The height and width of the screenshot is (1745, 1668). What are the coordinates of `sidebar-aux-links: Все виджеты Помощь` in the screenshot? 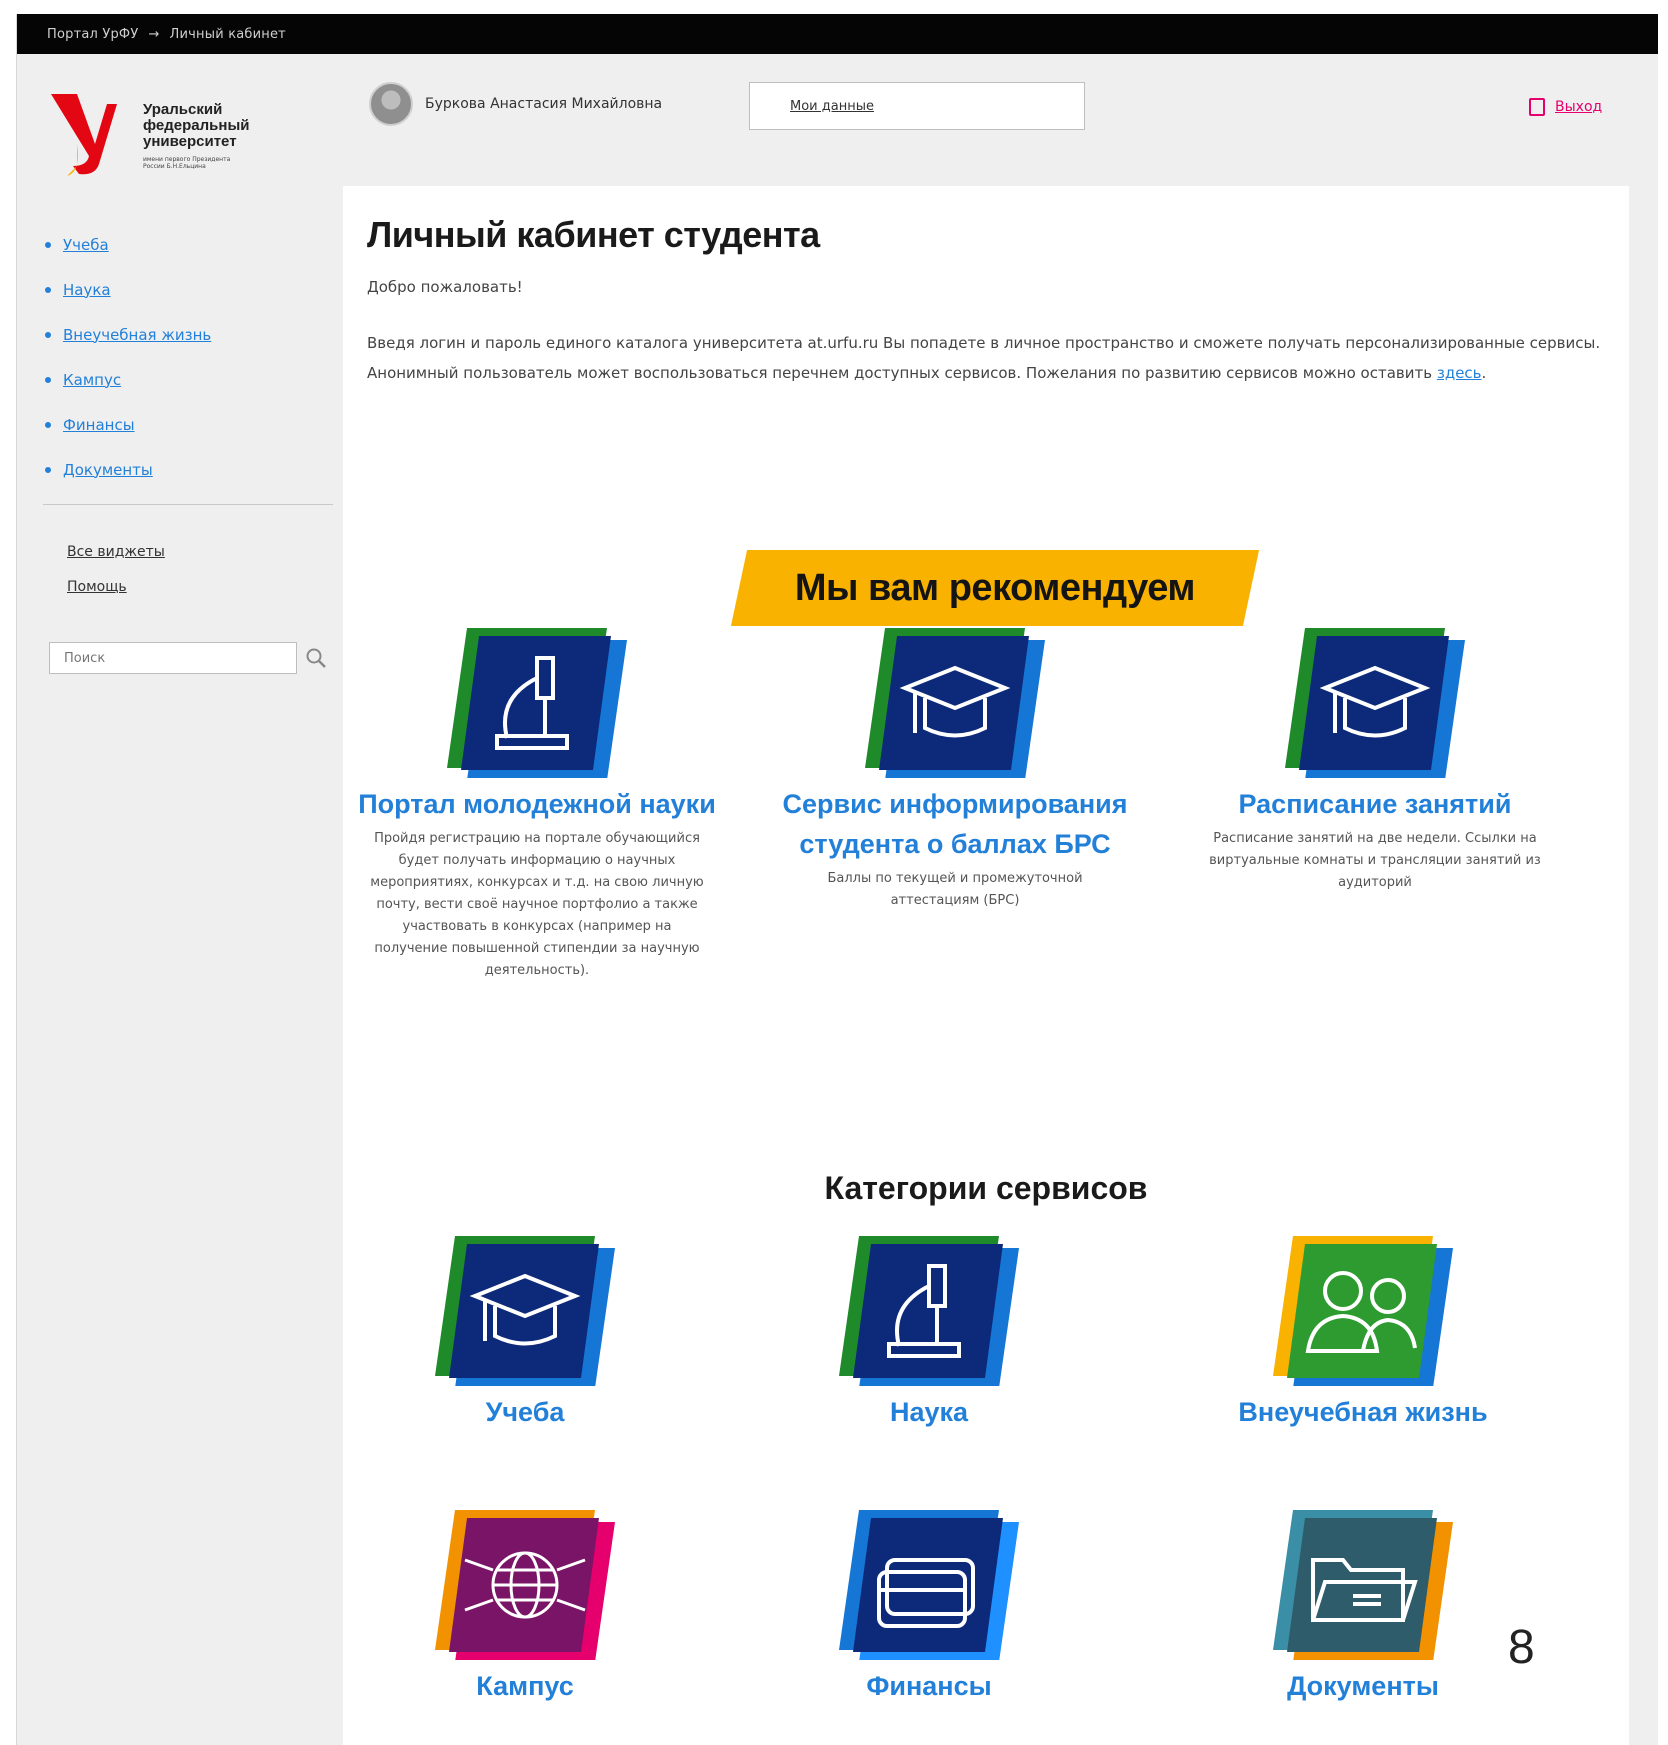 It's located at (116, 579).